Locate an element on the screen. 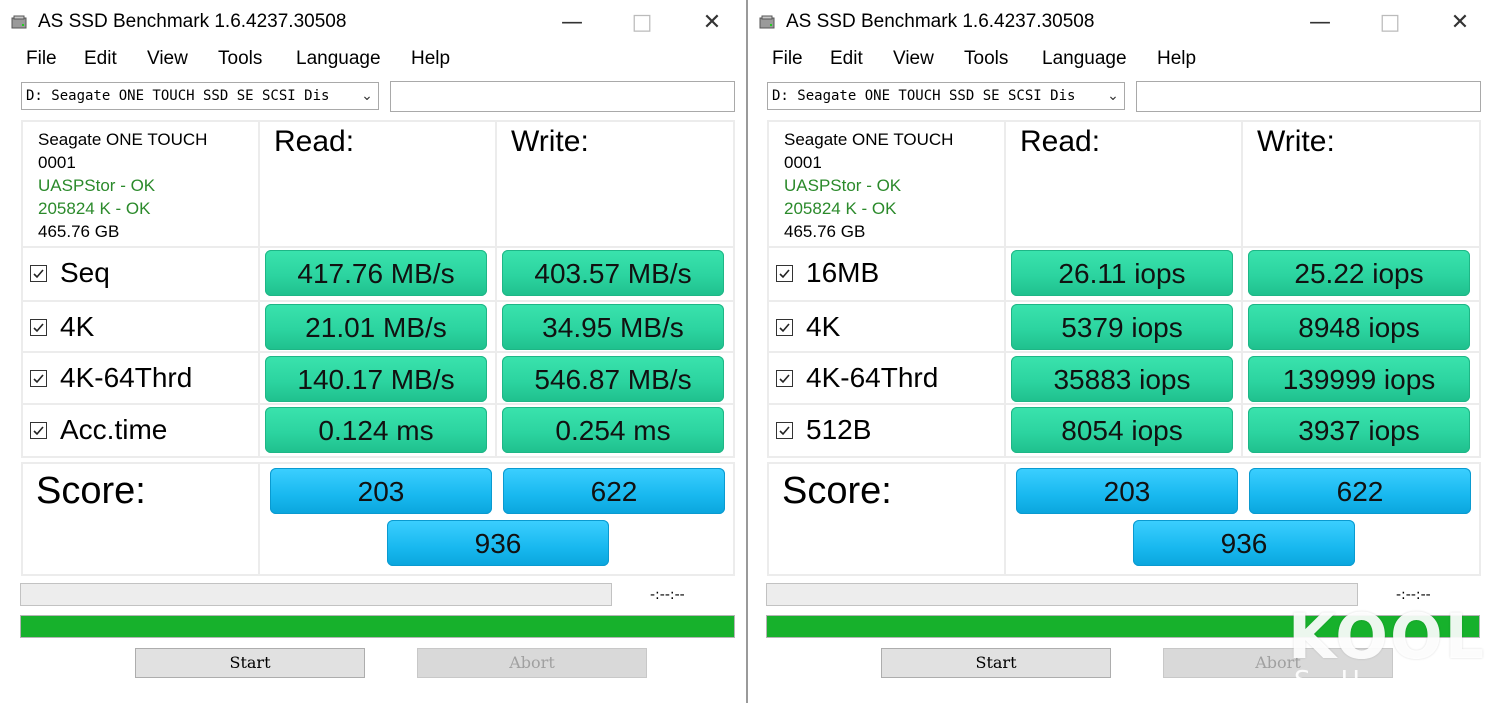  koolshare-watermark: KOOL SHARE is located at coordinates (1393, 648).